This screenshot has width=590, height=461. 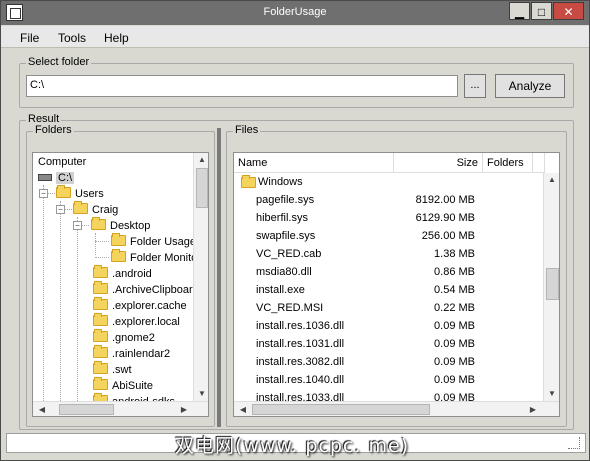 I want to click on table-row: msdia80.dll 0.86 MB, so click(x=387, y=272).